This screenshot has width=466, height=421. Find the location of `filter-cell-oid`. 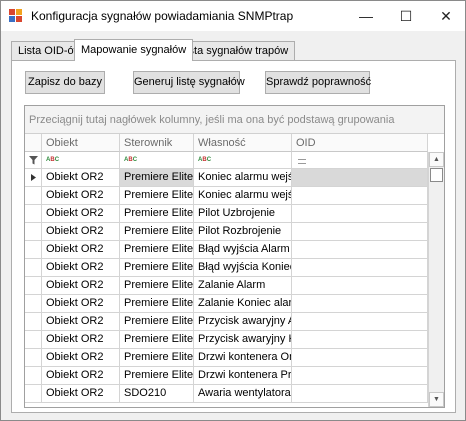

filter-cell-oid is located at coordinates (360, 160).